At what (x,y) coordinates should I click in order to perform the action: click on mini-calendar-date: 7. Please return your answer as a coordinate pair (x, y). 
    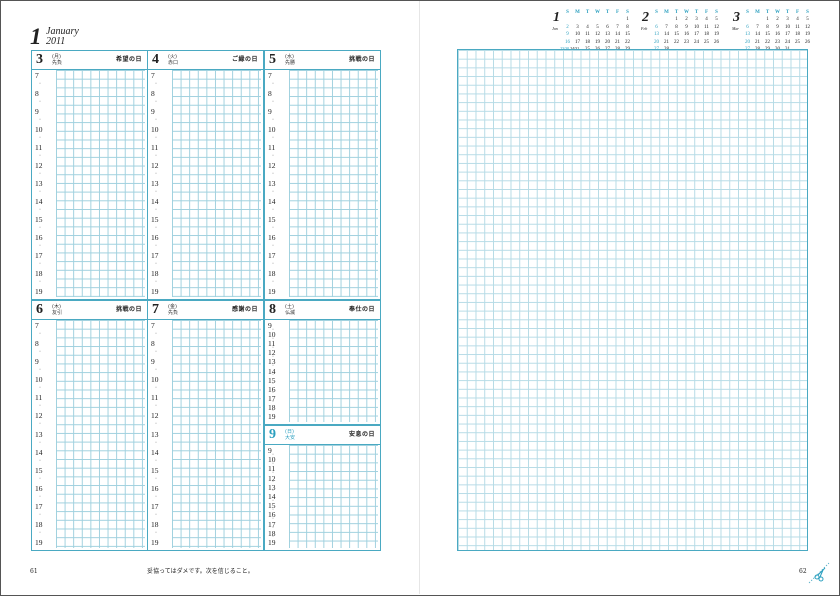
    Looking at the image, I should click on (617, 27).